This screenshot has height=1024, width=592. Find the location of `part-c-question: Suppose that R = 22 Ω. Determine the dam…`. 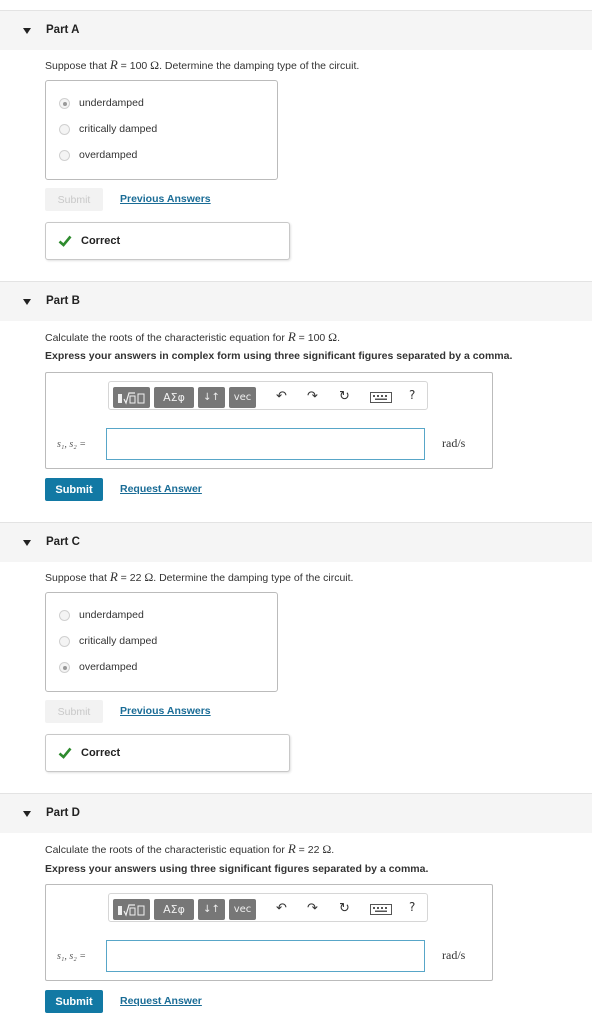

part-c-question: Suppose that R = 22 Ω. Determine the dam… is located at coordinates (199, 576).